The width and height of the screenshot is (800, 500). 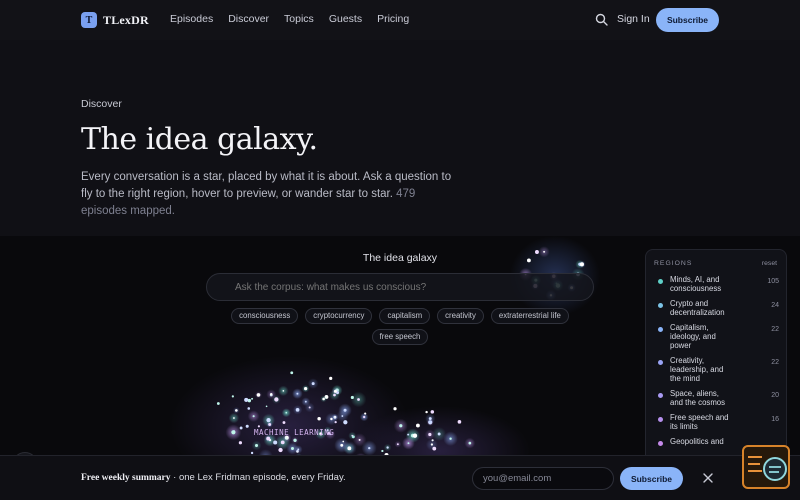 I want to click on chip-cryptocurrency: cryptocurrency, so click(x=339, y=316).